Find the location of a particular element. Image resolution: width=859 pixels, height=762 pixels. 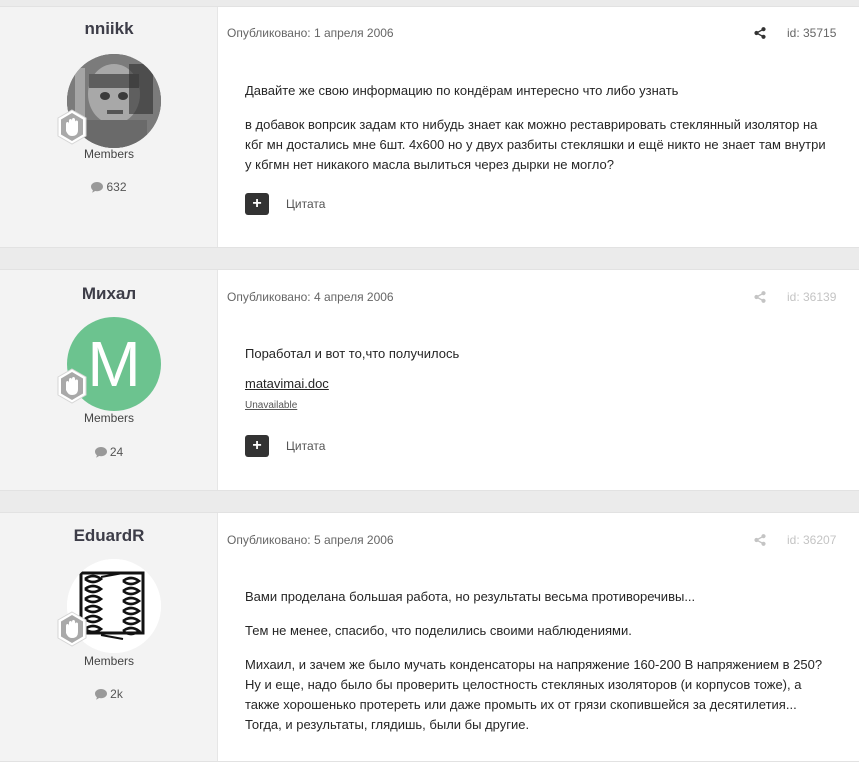

post-count-value: 2k is located at coordinates (116, 694).